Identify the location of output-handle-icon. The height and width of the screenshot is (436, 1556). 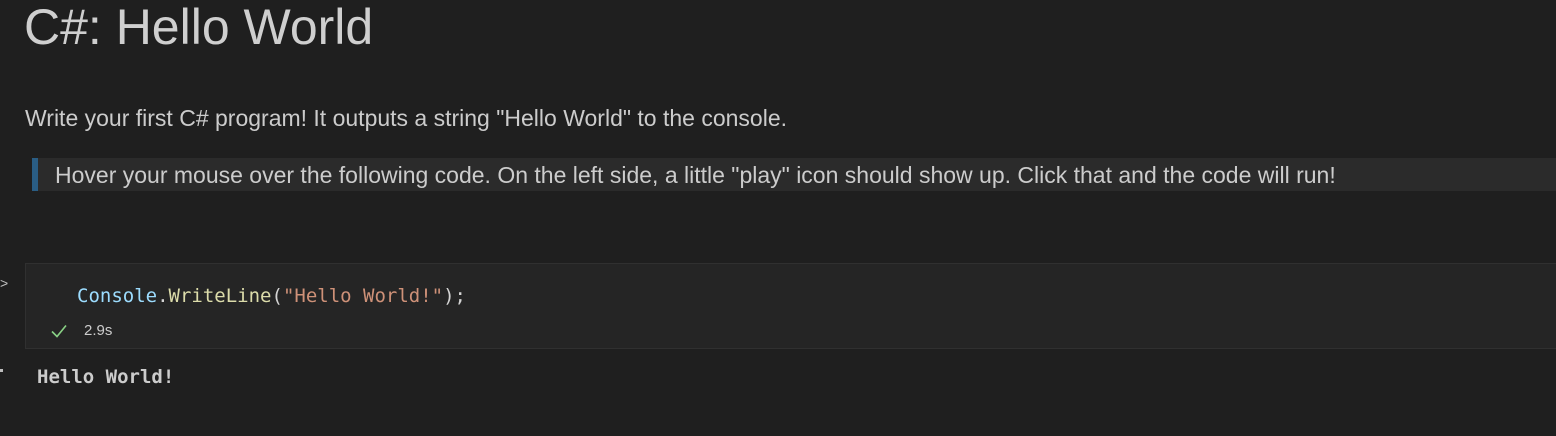
(1, 370).